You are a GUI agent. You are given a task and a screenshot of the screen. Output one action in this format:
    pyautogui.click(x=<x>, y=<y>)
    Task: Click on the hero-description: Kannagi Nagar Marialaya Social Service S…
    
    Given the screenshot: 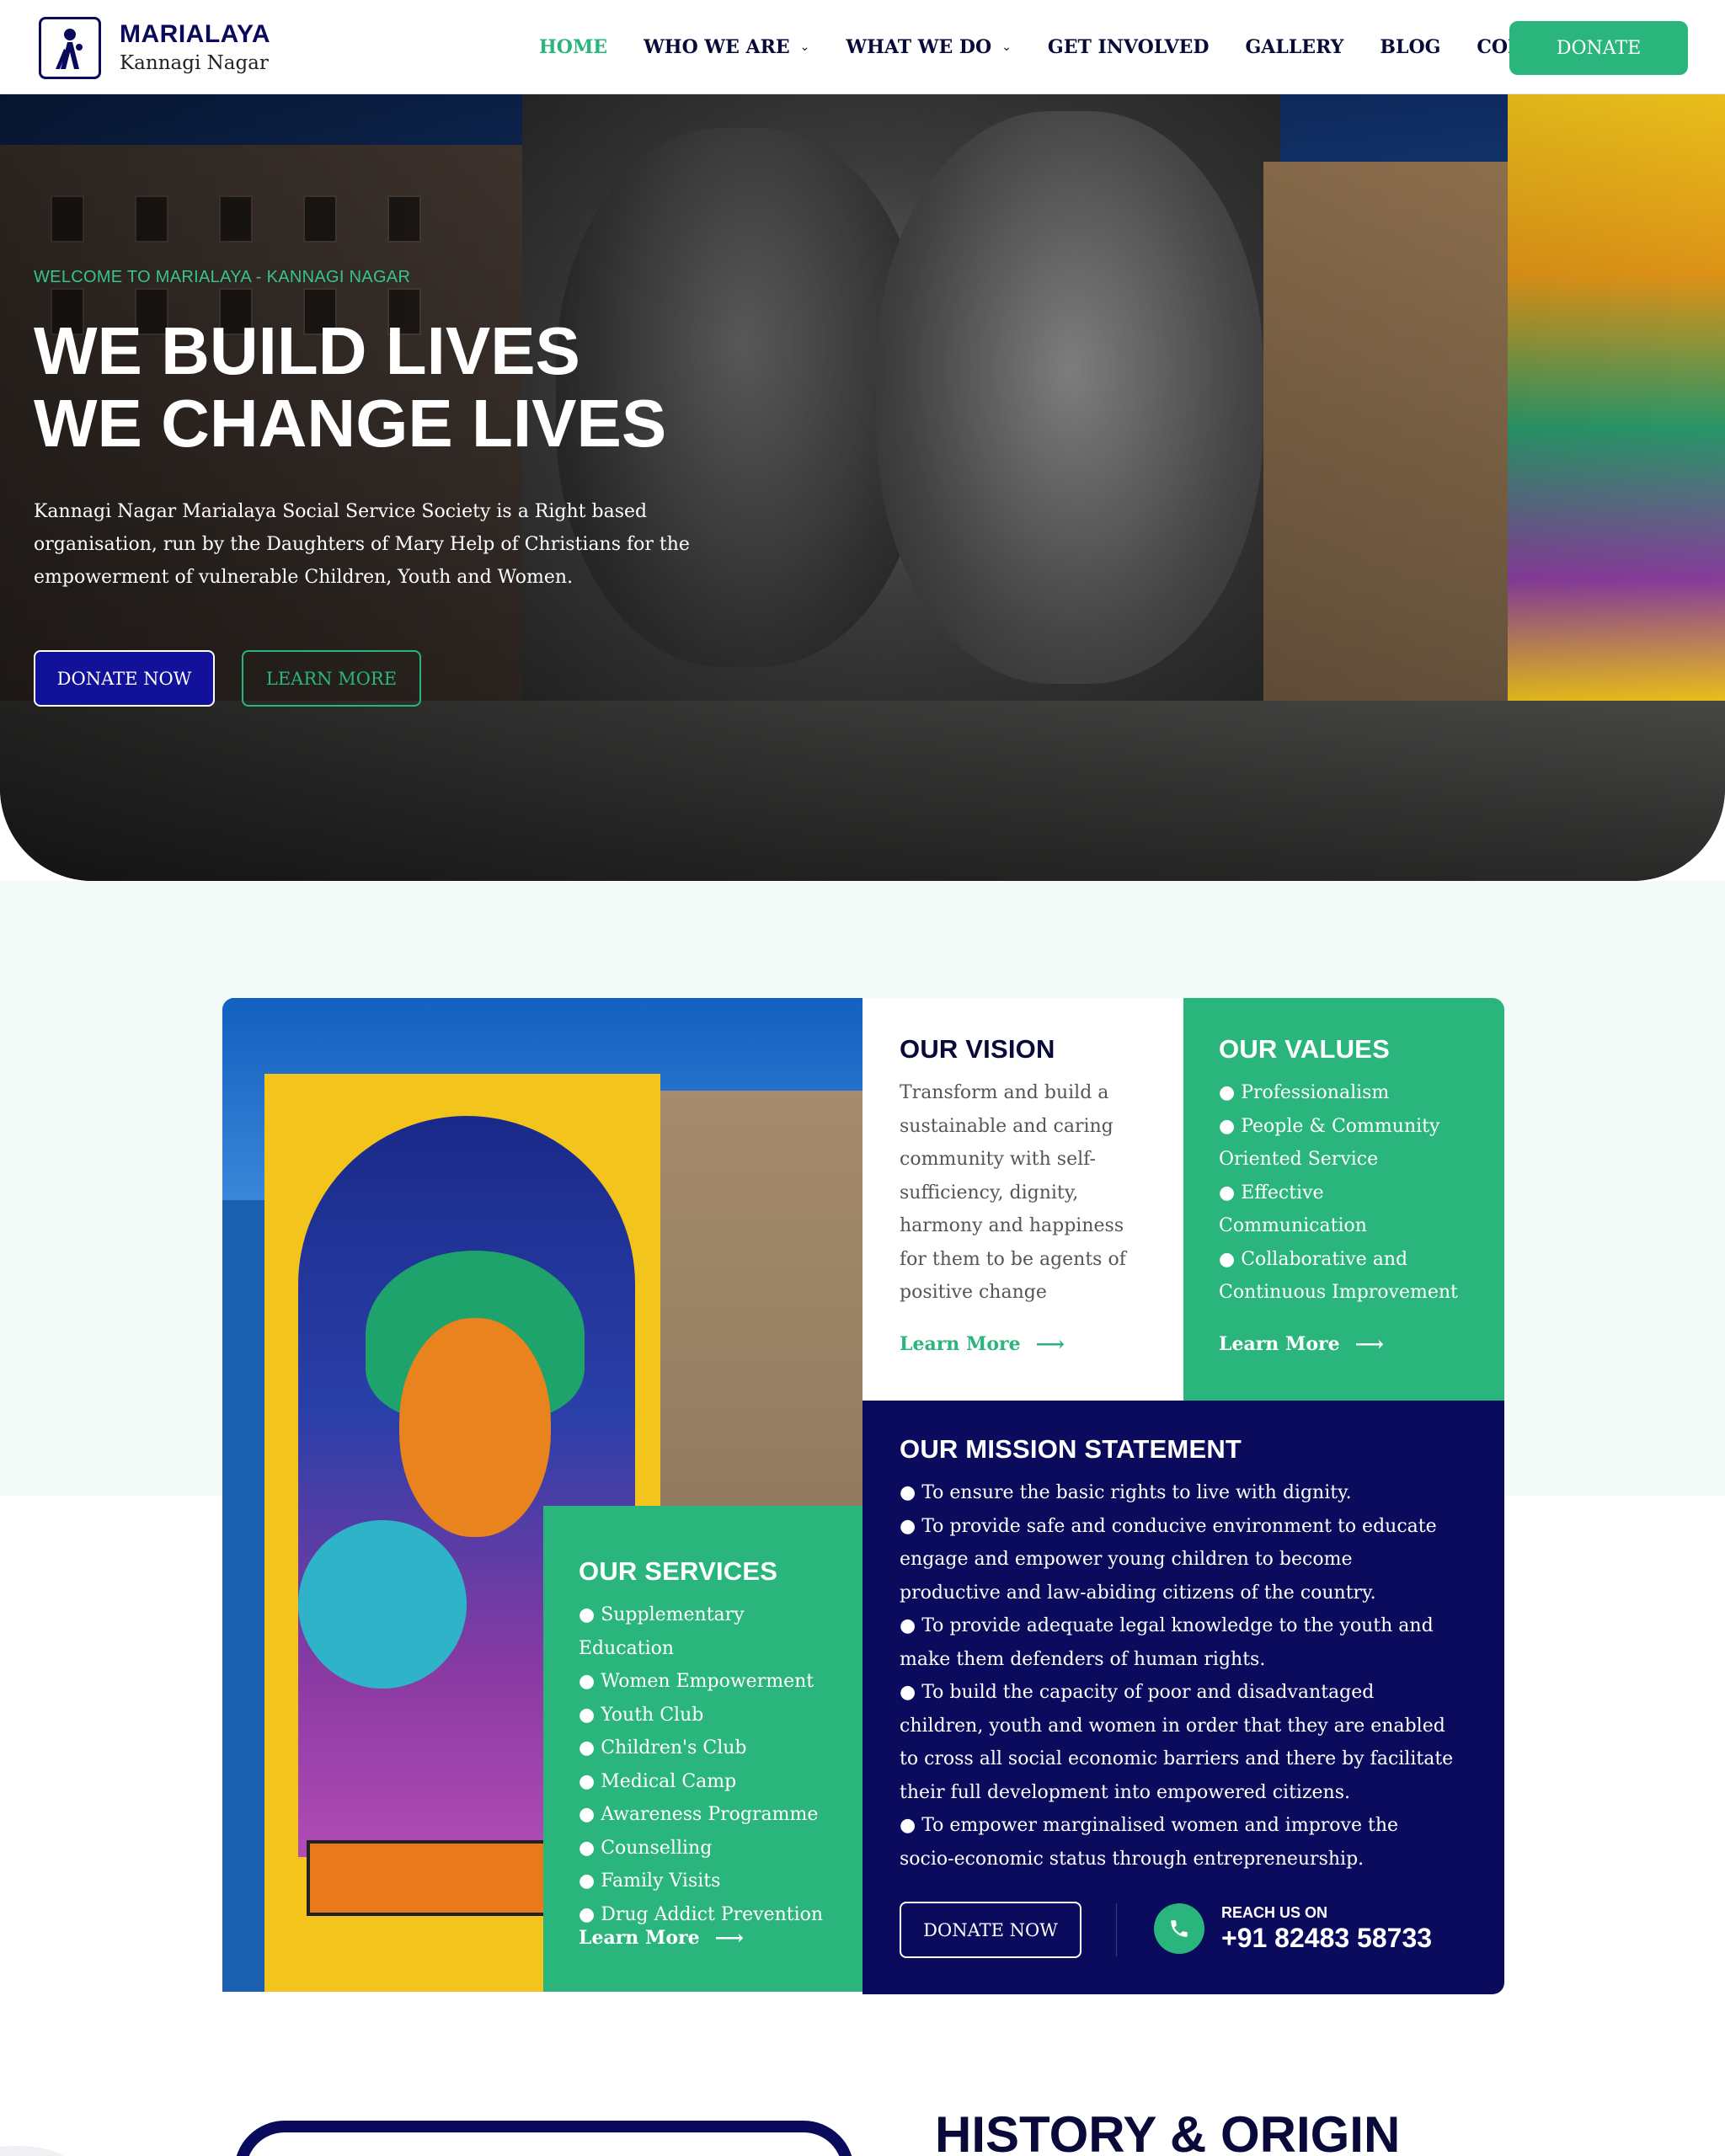 What is the action you would take?
    pyautogui.click(x=362, y=544)
    